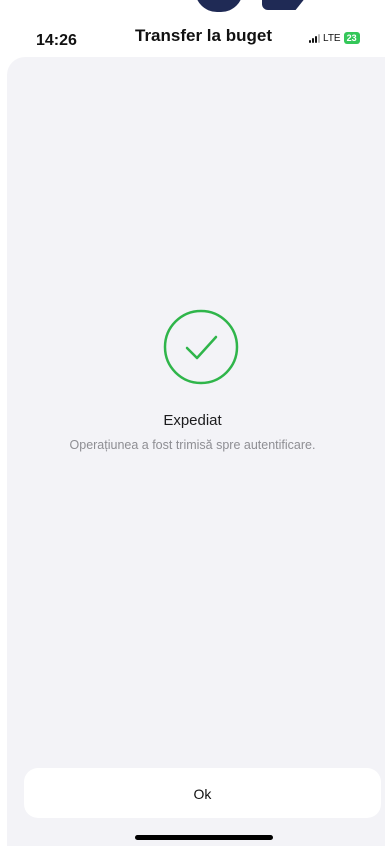 Image resolution: width=385 pixels, height=846 pixels. What do you see at coordinates (202, 793) in the screenshot?
I see `ok-button: Ok` at bounding box center [202, 793].